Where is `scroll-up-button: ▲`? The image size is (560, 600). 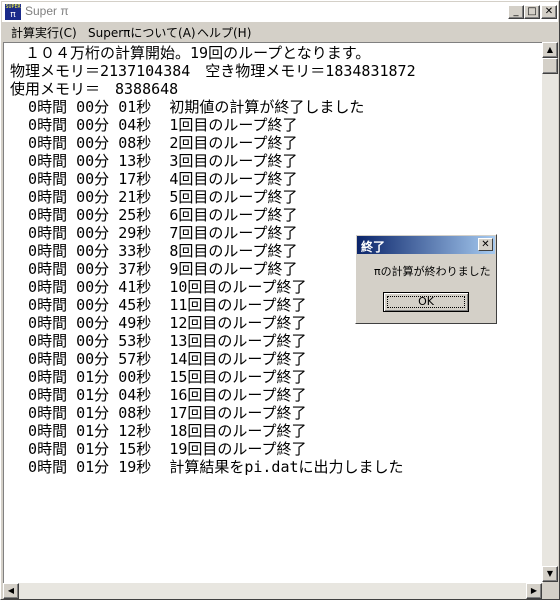
scroll-up-button: ▲ is located at coordinates (550, 50).